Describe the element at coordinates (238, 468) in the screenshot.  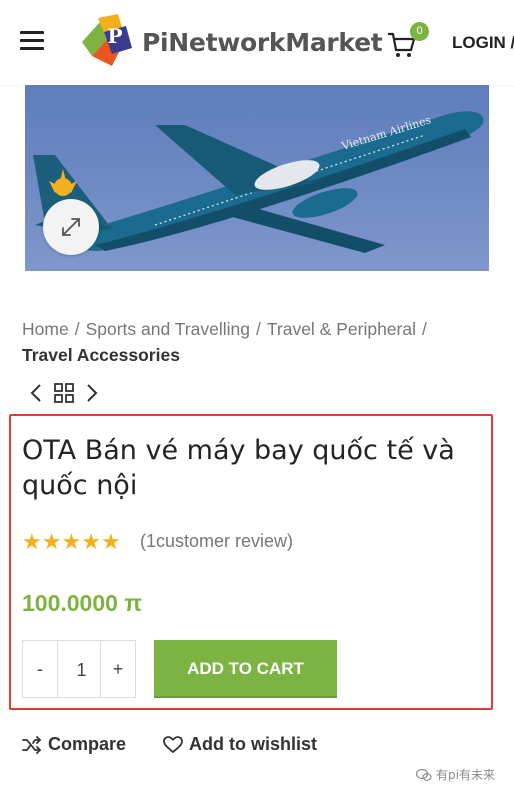
I see `product-title: OTA Bán vé máy bay quốc tế và quốc nội` at that location.